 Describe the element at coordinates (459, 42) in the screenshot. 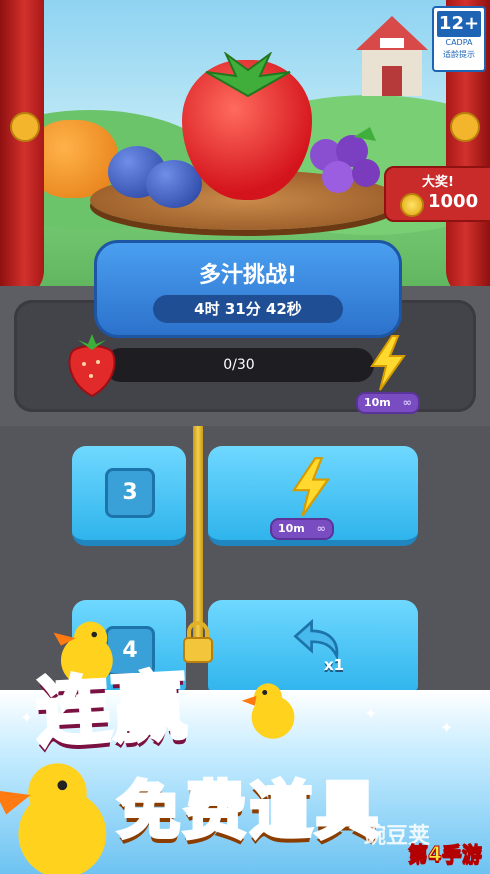

I see `rating-org: CADPA` at that location.